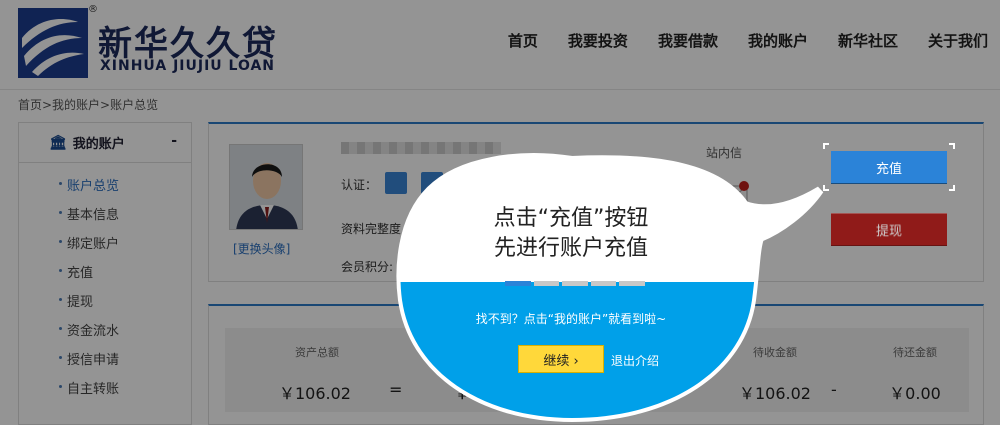 The image size is (1000, 425). Describe the element at coordinates (570, 248) in the screenshot. I see `guide-line-2: 先进行账户充值` at that location.